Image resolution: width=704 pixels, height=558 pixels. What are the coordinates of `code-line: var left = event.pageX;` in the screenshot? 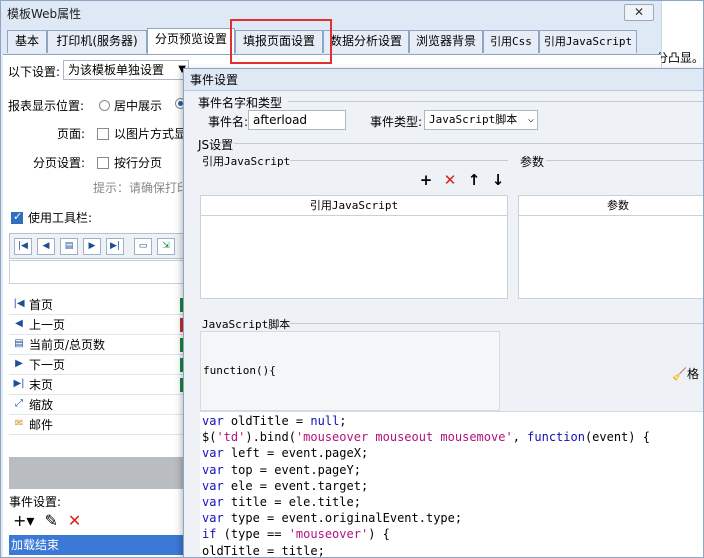 It's located at (285, 453).